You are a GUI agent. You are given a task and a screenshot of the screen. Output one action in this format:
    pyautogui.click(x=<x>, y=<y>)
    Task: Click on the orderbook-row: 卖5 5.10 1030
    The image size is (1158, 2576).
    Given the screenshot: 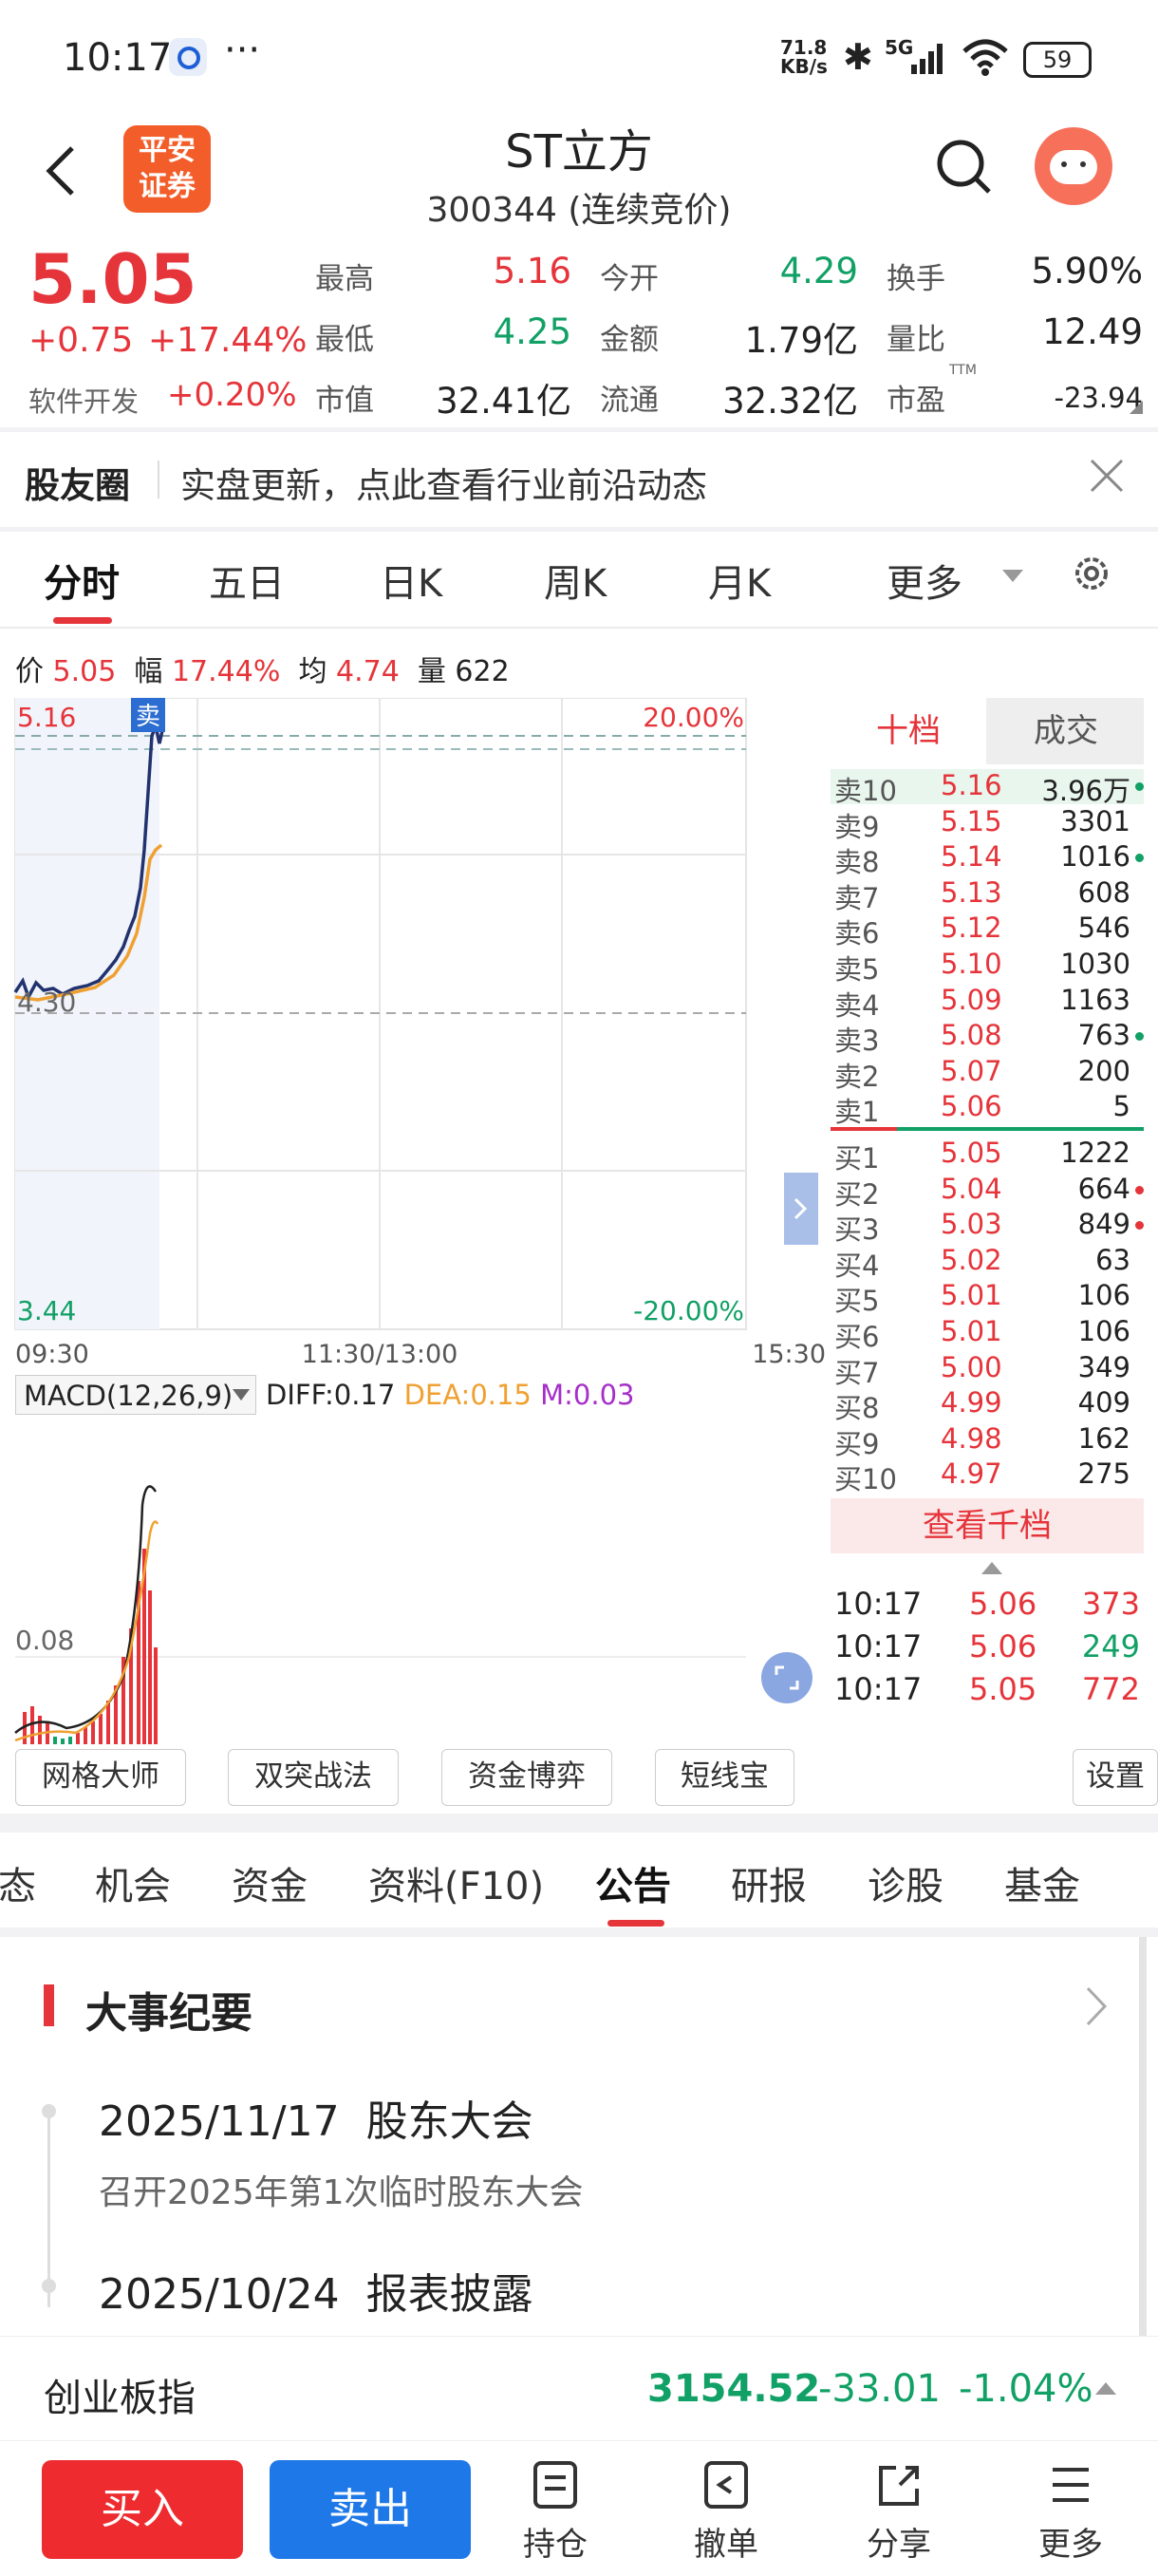 What is the action you would take?
    pyautogui.click(x=987, y=967)
    